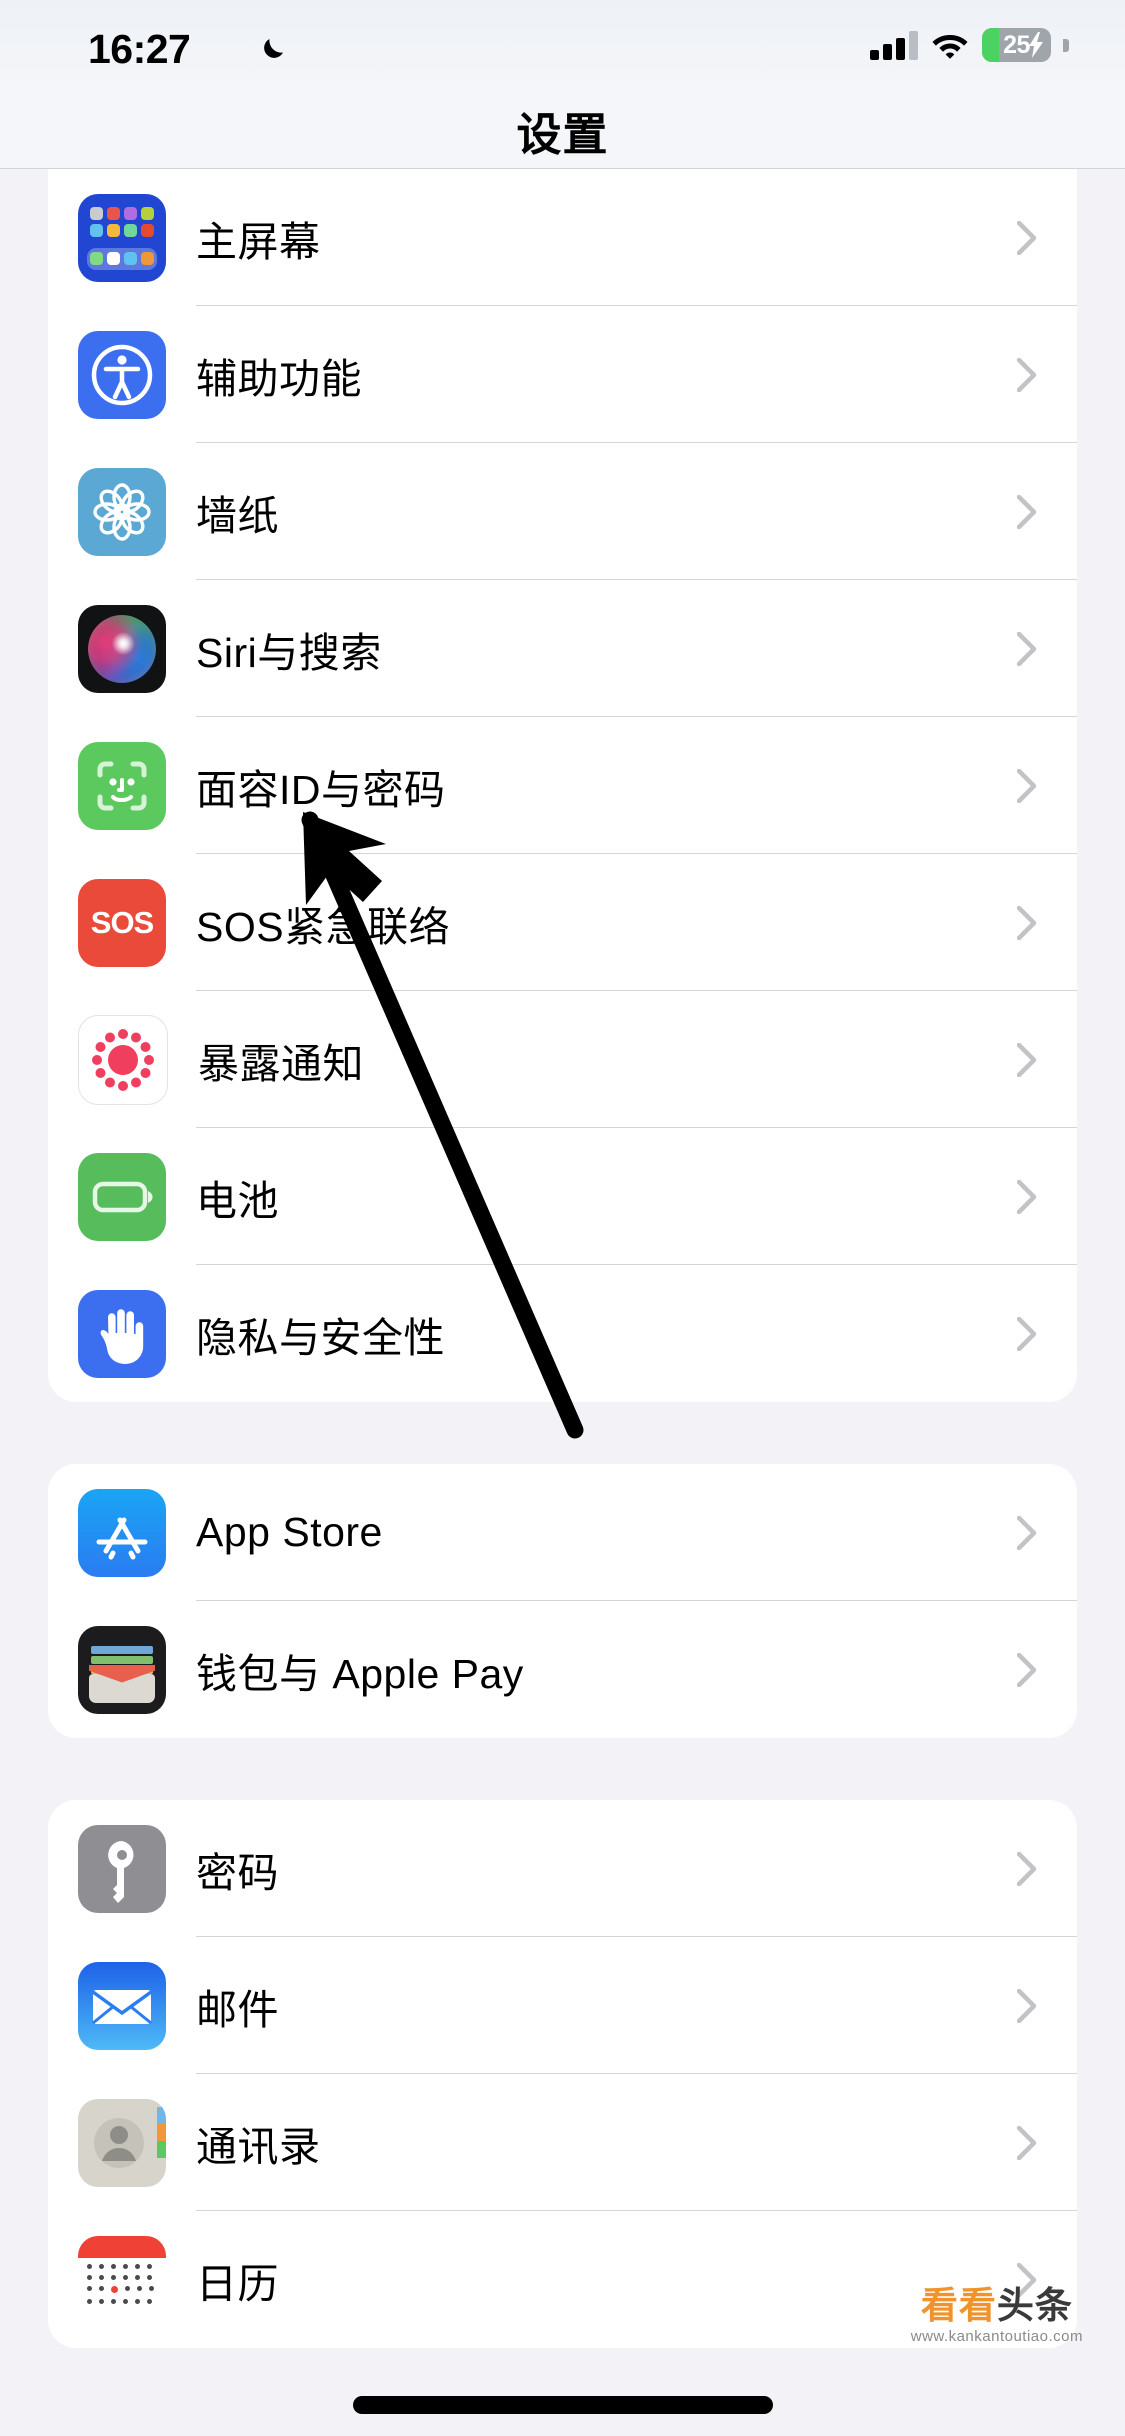  What do you see at coordinates (562, 2405) in the screenshot?
I see `home-indicator` at bounding box center [562, 2405].